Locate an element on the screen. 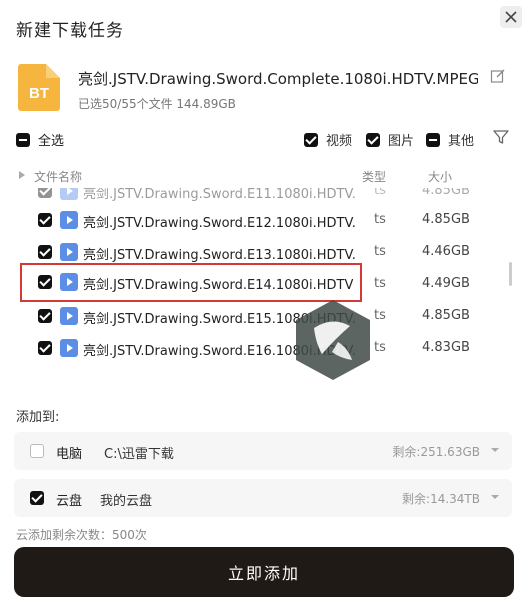 The width and height of the screenshot is (528, 602). destination-local: 电脑 C:\迅雷下载 剩余:251.63GB is located at coordinates (263, 451).